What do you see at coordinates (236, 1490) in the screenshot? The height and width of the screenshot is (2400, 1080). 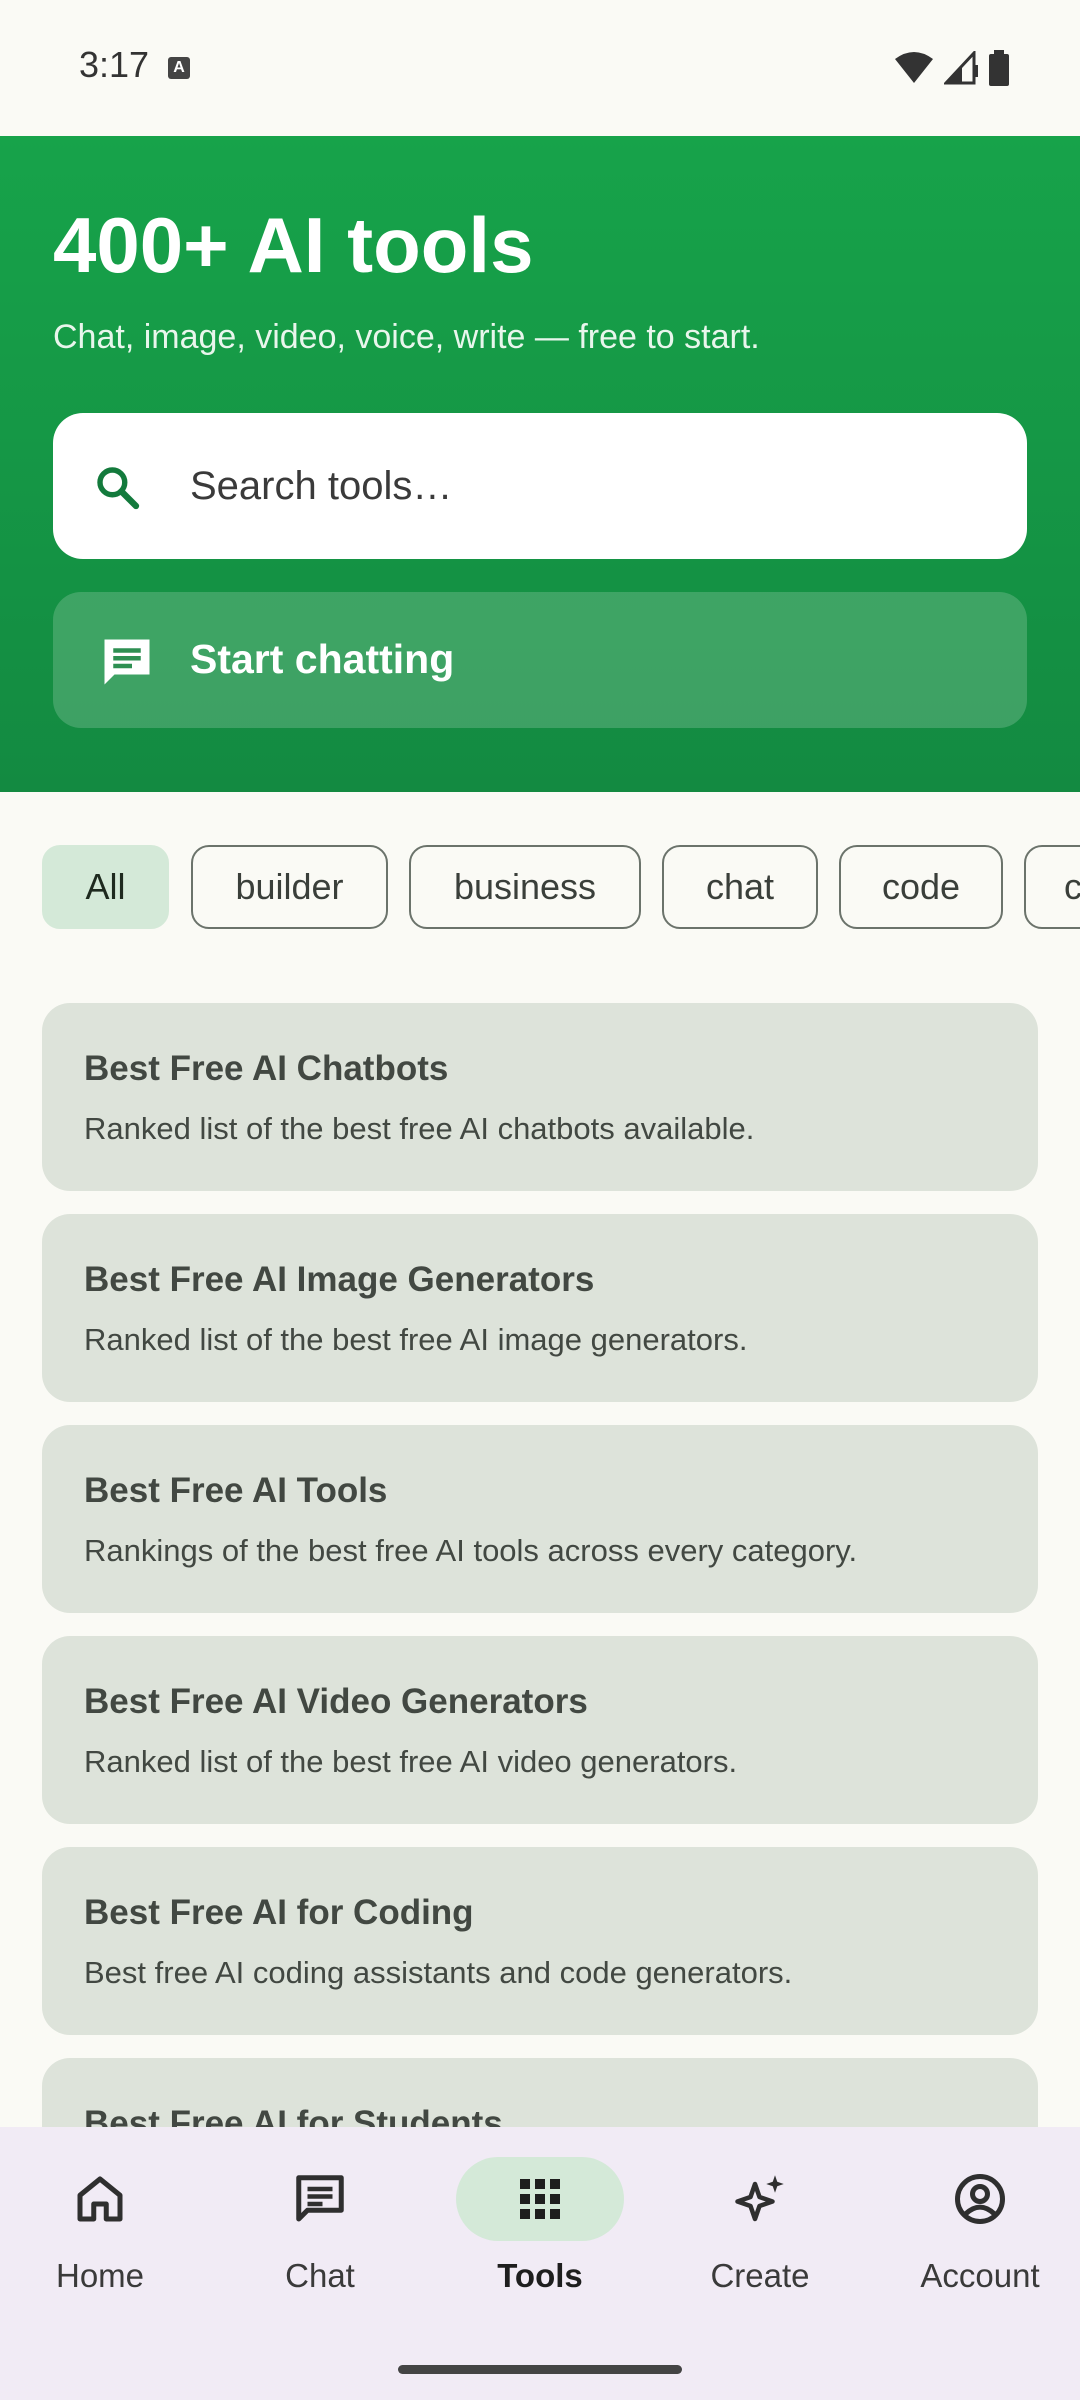 I see `card-title: Best Free AI Tools` at bounding box center [236, 1490].